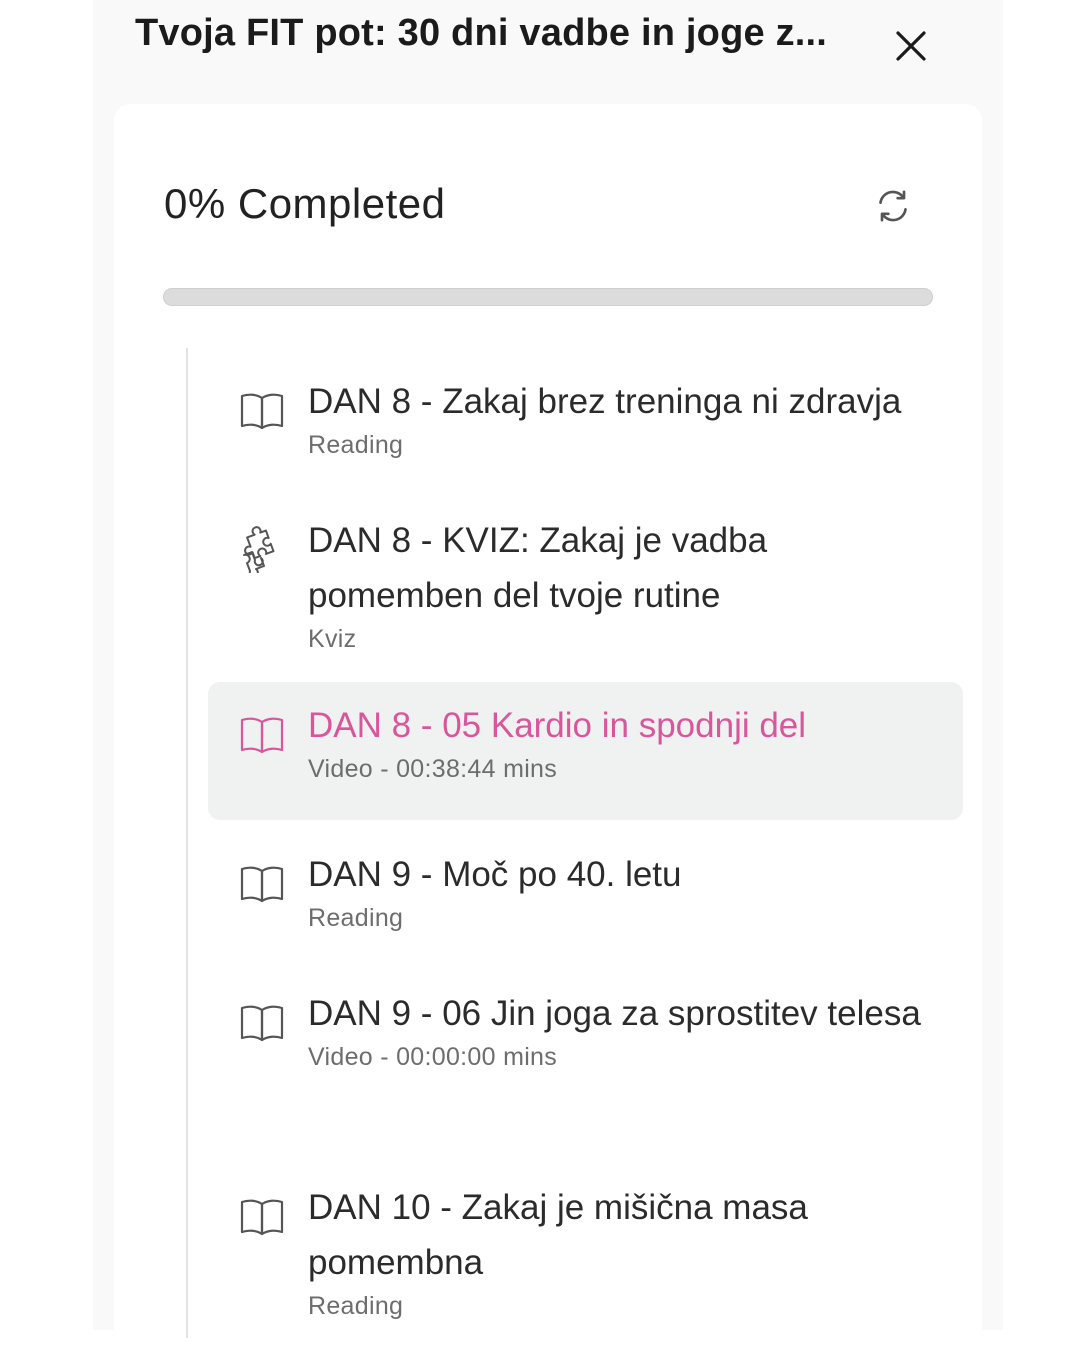  I want to click on lesson-title: DAN 8 - 05 Kardio in spodnji del, so click(557, 725).